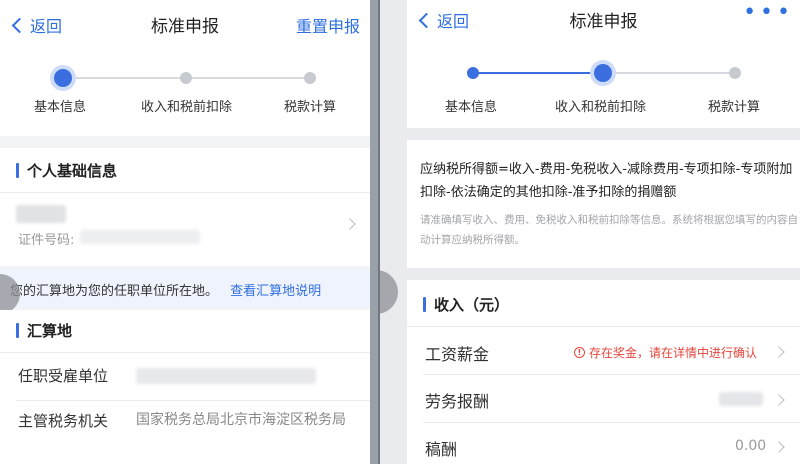 This screenshot has height=464, width=800. What do you see at coordinates (226, 376) in the screenshot?
I see `employer-redacted` at bounding box center [226, 376].